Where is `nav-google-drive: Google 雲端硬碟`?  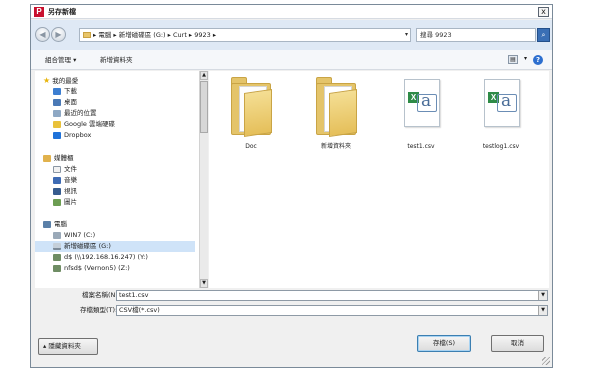 nav-google-drive: Google 雲端硬碟 is located at coordinates (84, 124).